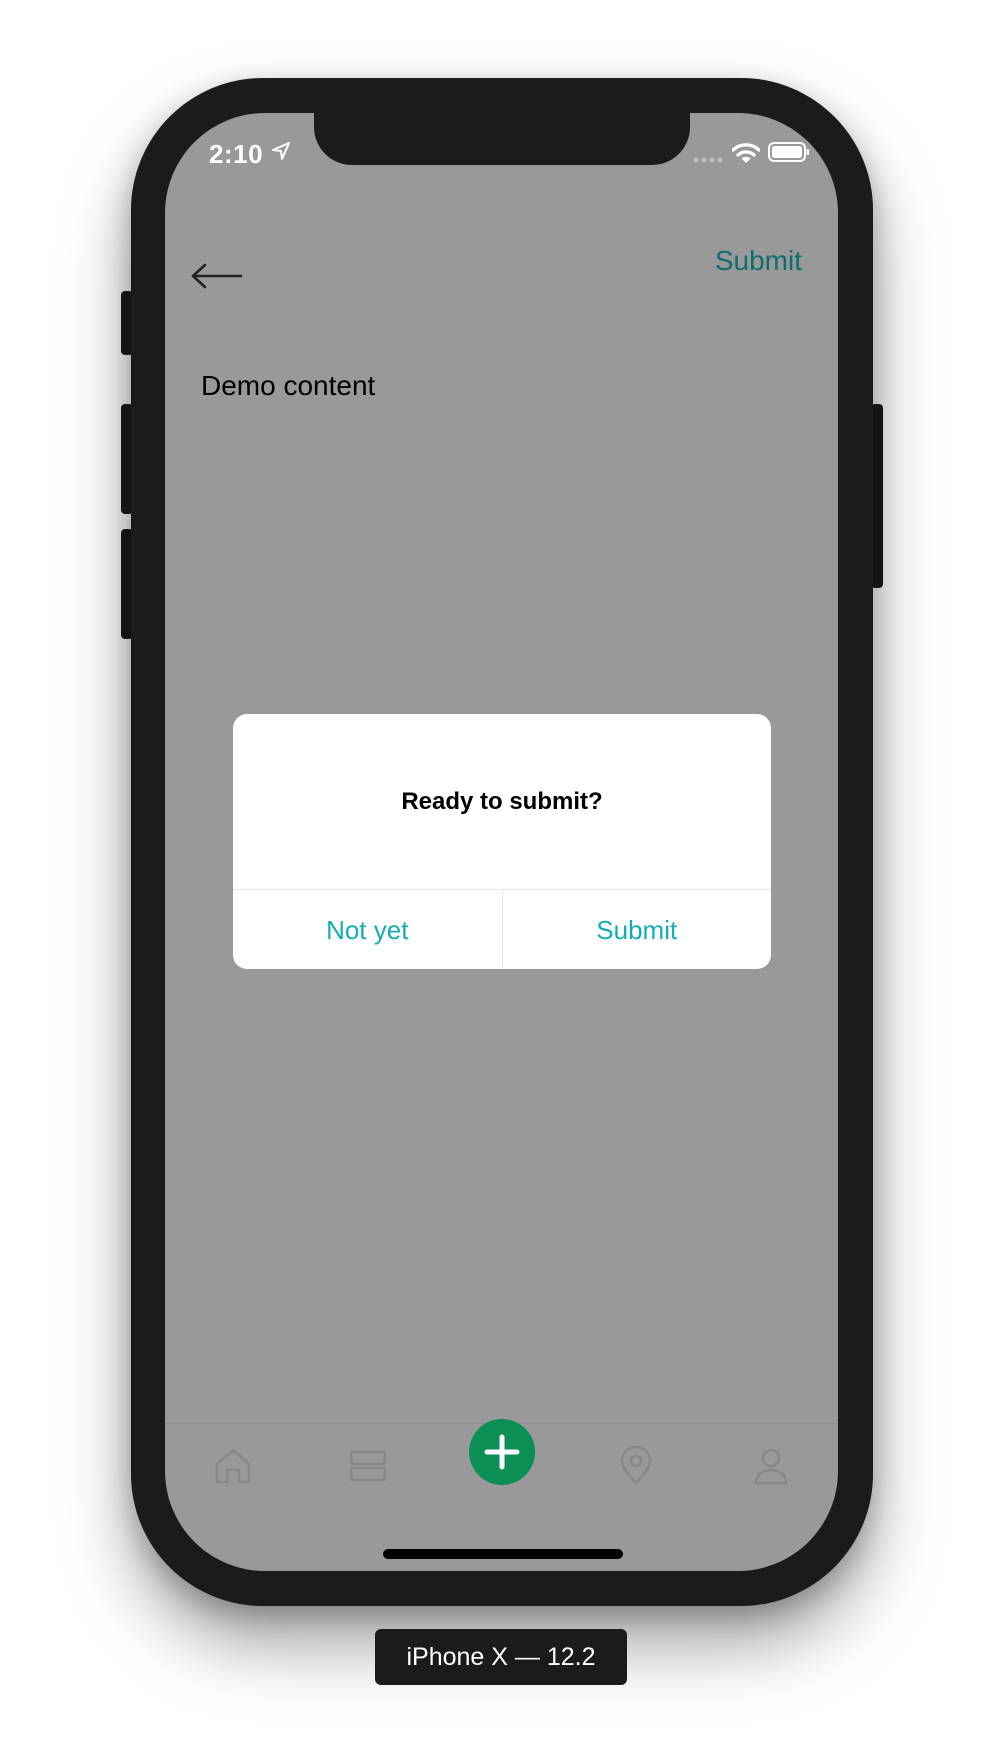 The image size is (1004, 1758). Describe the element at coordinates (236, 154) in the screenshot. I see `status-time: 2:10` at that location.